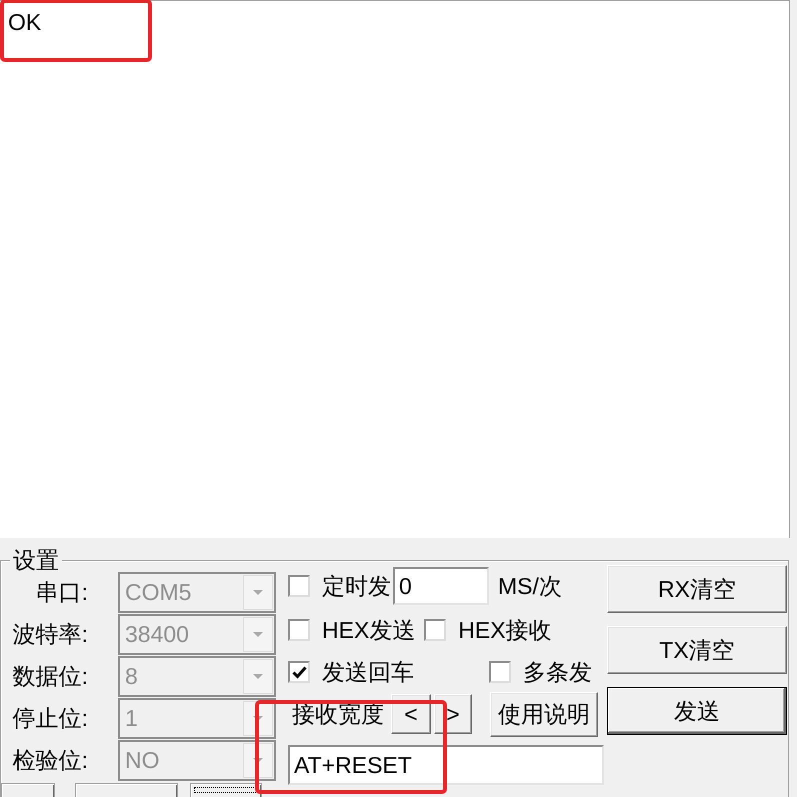 The image size is (797, 797). What do you see at coordinates (369, 630) in the screenshot?
I see `checkbox-label: HEX发送` at bounding box center [369, 630].